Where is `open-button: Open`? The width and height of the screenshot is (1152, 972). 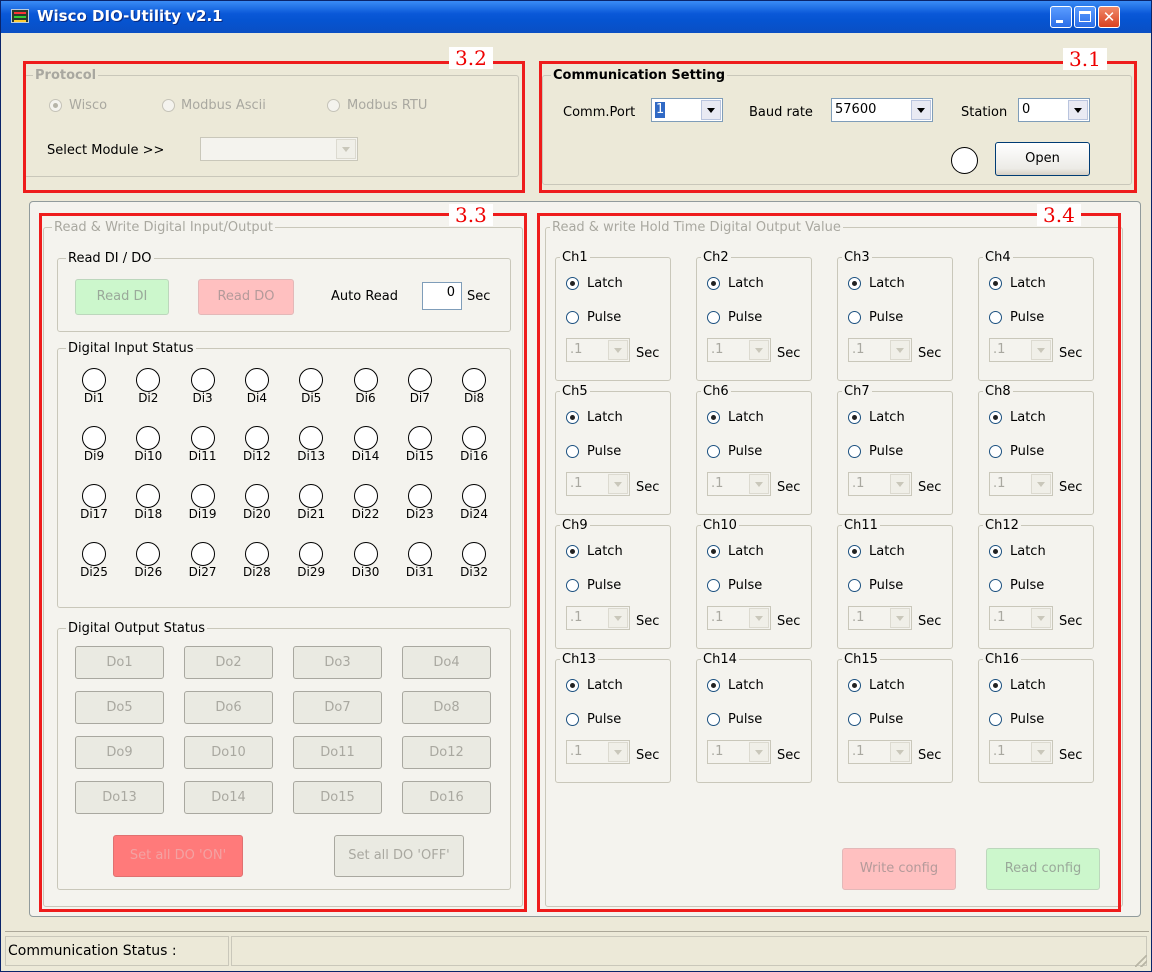
open-button: Open is located at coordinates (1042, 159).